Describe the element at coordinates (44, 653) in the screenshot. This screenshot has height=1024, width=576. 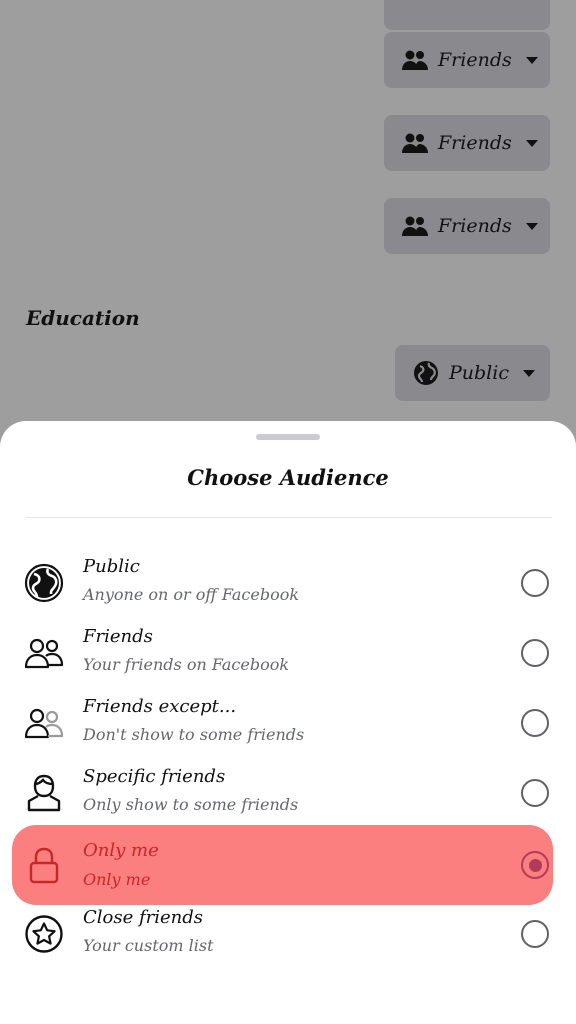
I see `friends-icon` at that location.